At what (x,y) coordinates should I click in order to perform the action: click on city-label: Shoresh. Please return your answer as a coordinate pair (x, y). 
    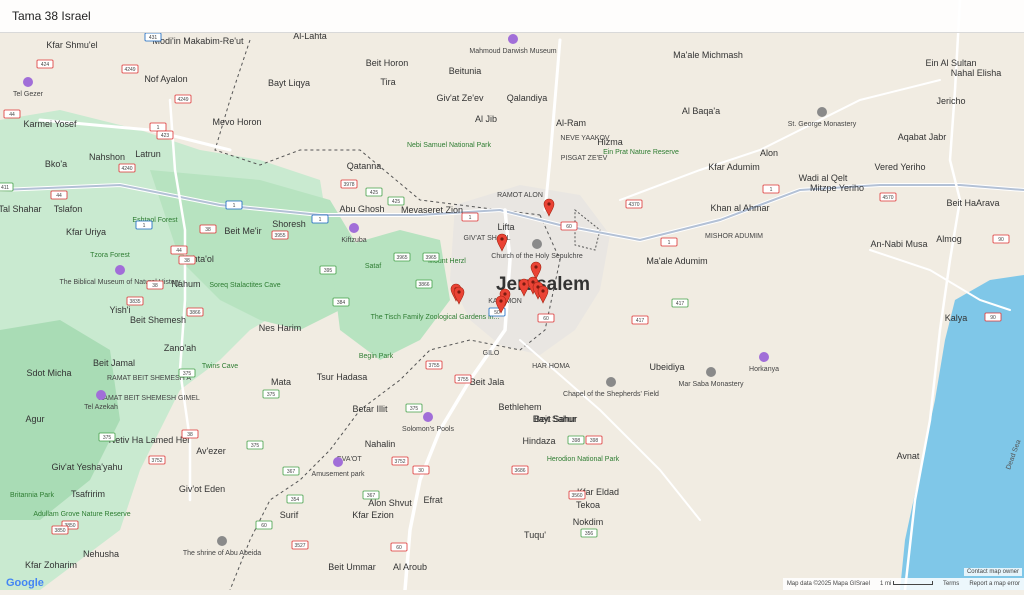
    Looking at the image, I should click on (289, 224).